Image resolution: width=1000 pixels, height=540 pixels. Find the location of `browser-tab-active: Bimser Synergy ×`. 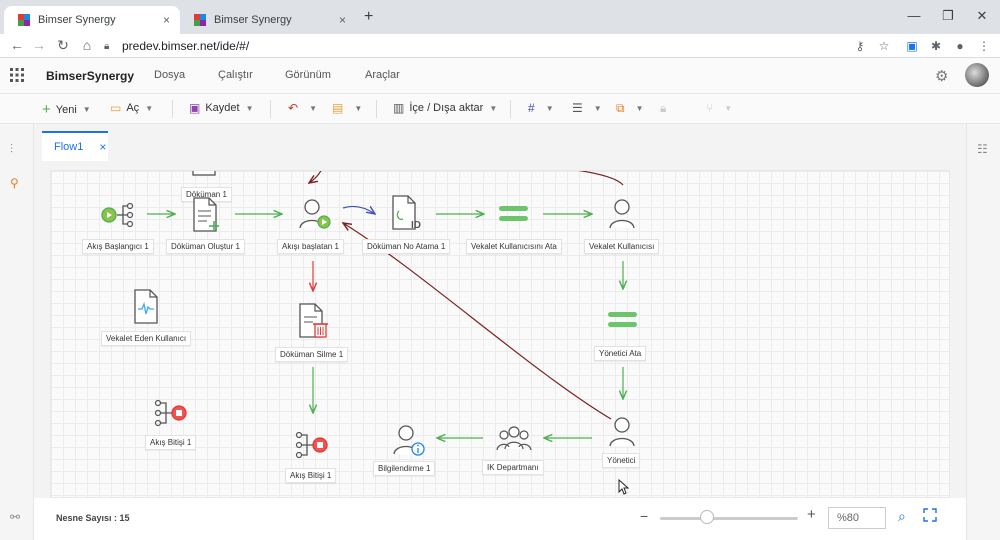

browser-tab-active: Bimser Synergy × is located at coordinates (92, 20).